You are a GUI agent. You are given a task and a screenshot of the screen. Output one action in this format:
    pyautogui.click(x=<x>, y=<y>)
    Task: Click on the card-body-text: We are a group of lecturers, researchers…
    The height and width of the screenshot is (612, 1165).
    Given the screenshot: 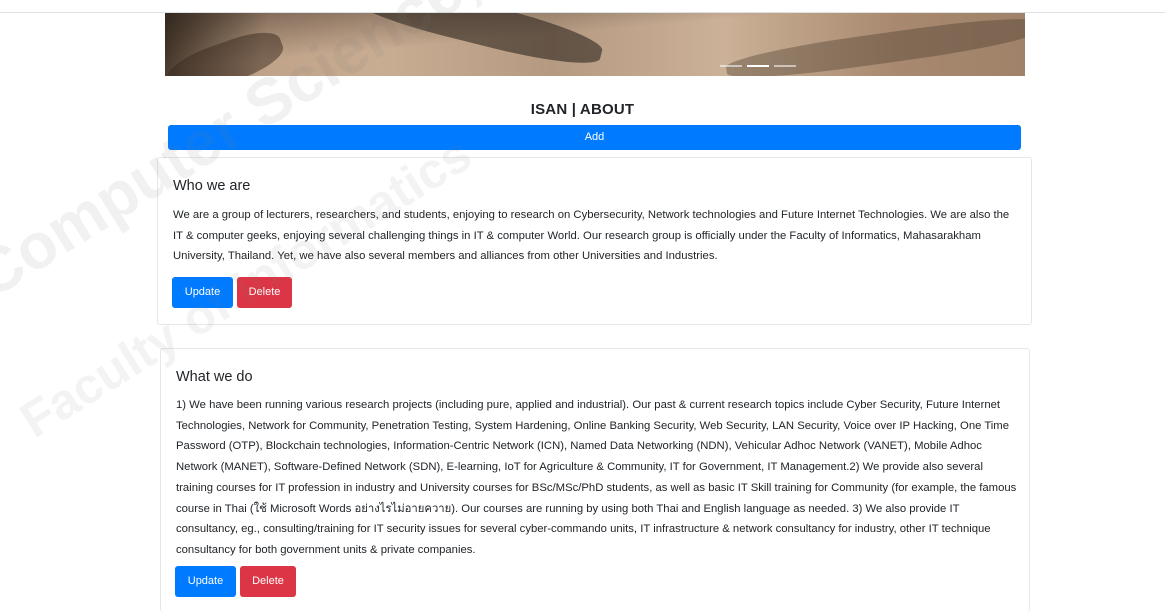 What is the action you would take?
    pyautogui.click(x=591, y=236)
    